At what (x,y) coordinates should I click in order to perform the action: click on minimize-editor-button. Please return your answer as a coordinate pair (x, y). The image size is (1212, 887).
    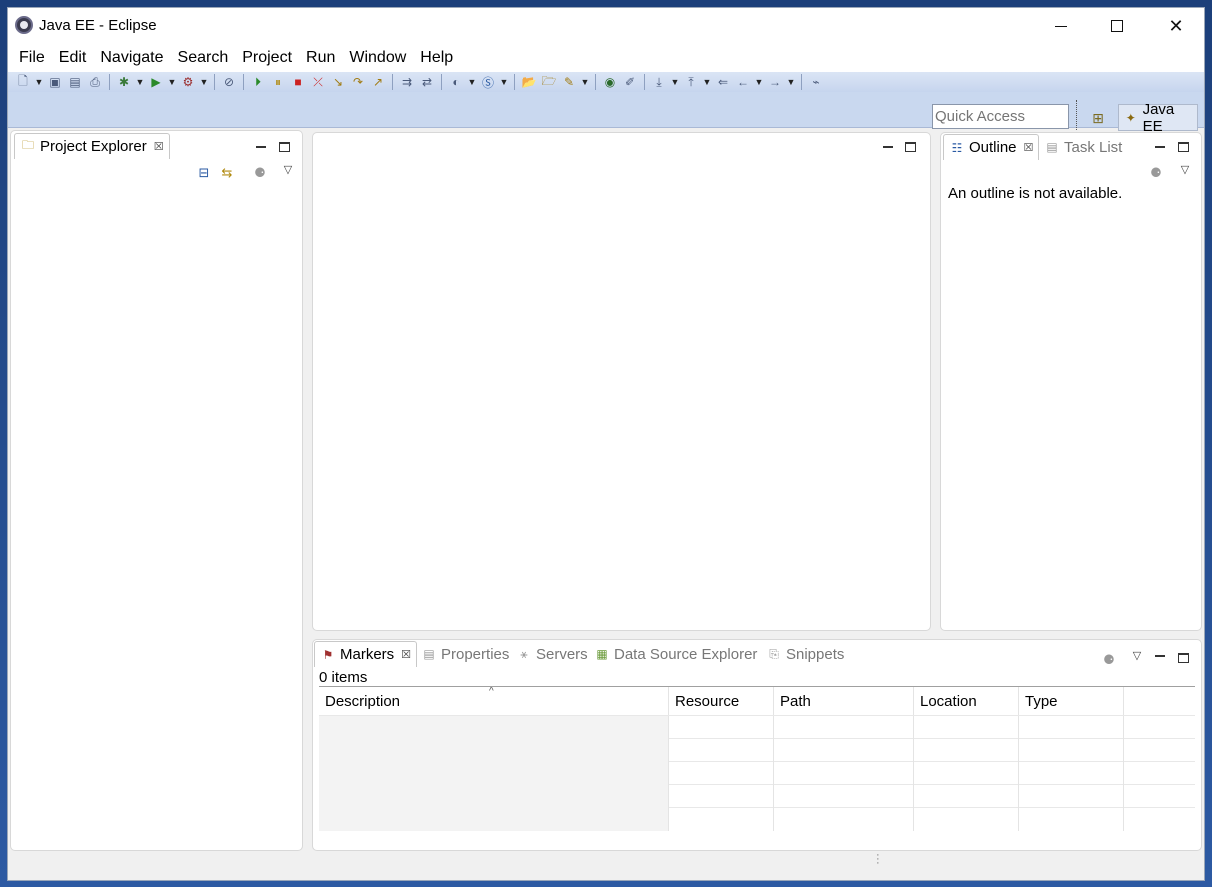
    Looking at the image, I should click on (888, 147).